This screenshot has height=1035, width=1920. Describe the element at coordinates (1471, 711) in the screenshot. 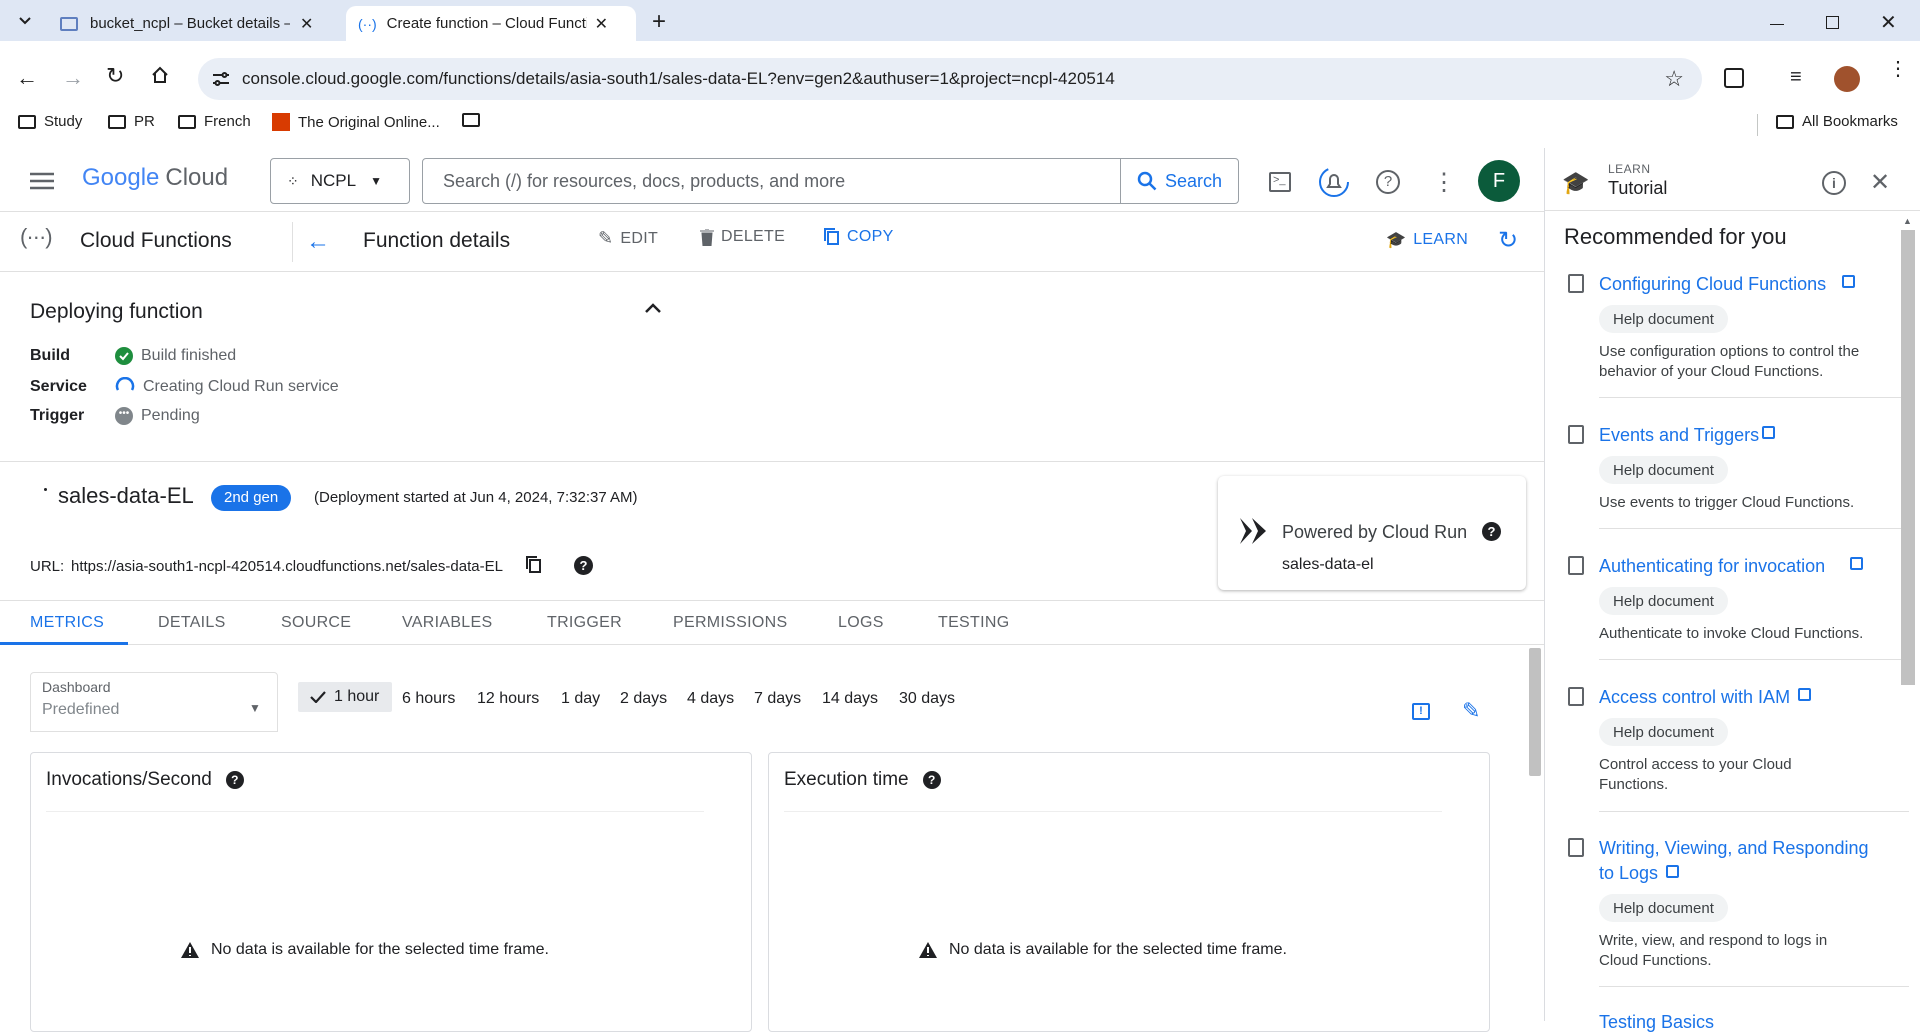

I see `edit-dashboard-icon: ✎` at that location.